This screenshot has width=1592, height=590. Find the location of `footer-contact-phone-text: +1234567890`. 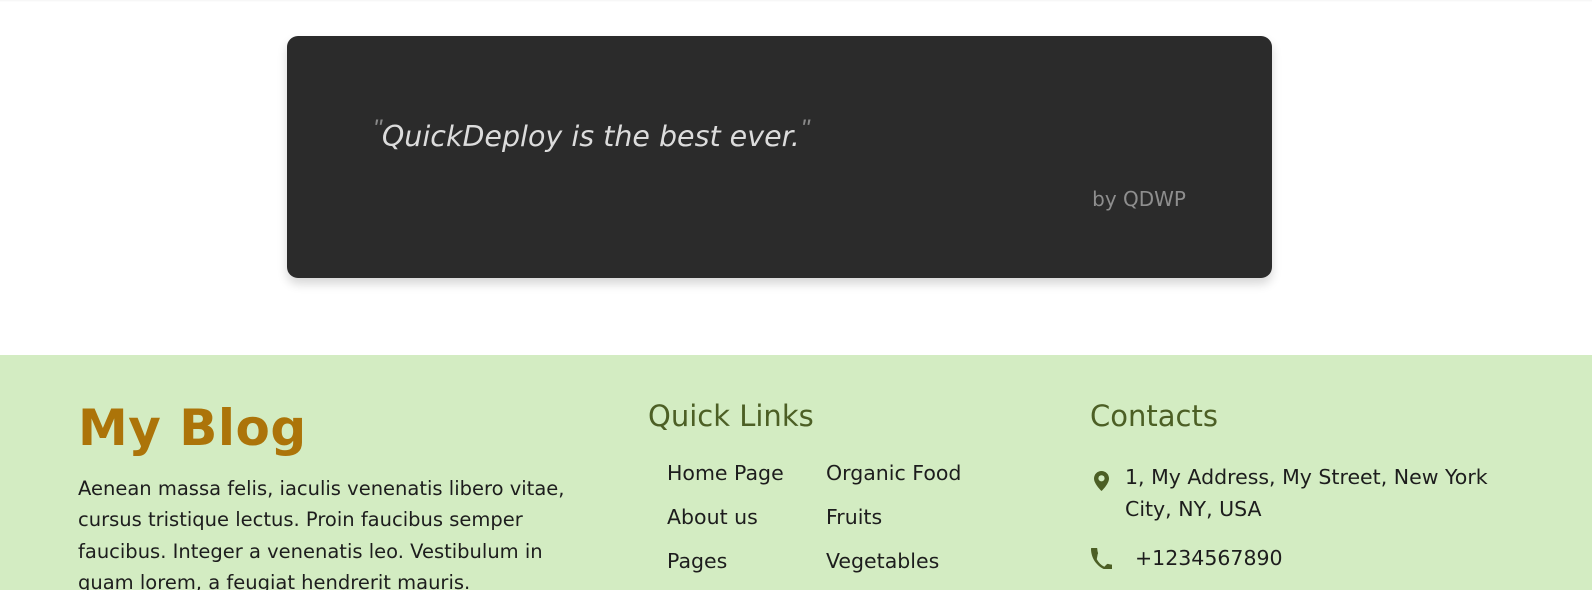

footer-contact-phone-text: +1234567890 is located at coordinates (1209, 558).